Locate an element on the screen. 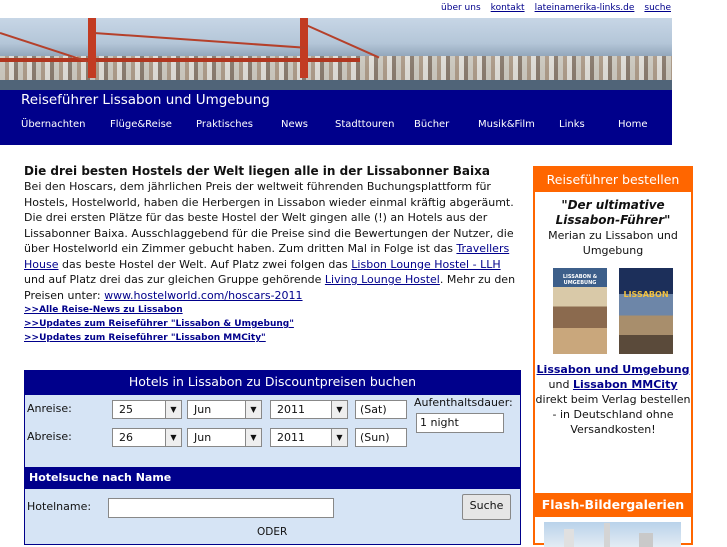 The image size is (727, 547). stay-duration-label: Aufenthaltsdauer: is located at coordinates (463, 402).